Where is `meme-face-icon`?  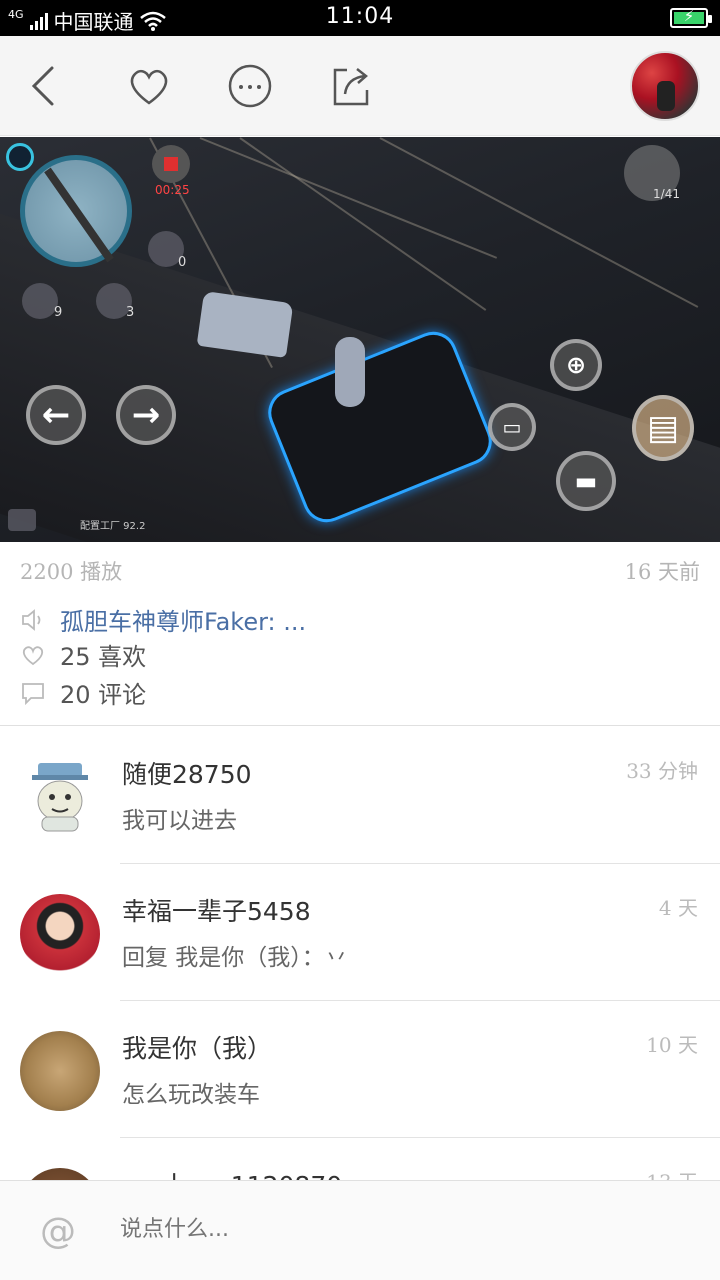
meme-face-icon is located at coordinates (60, 797).